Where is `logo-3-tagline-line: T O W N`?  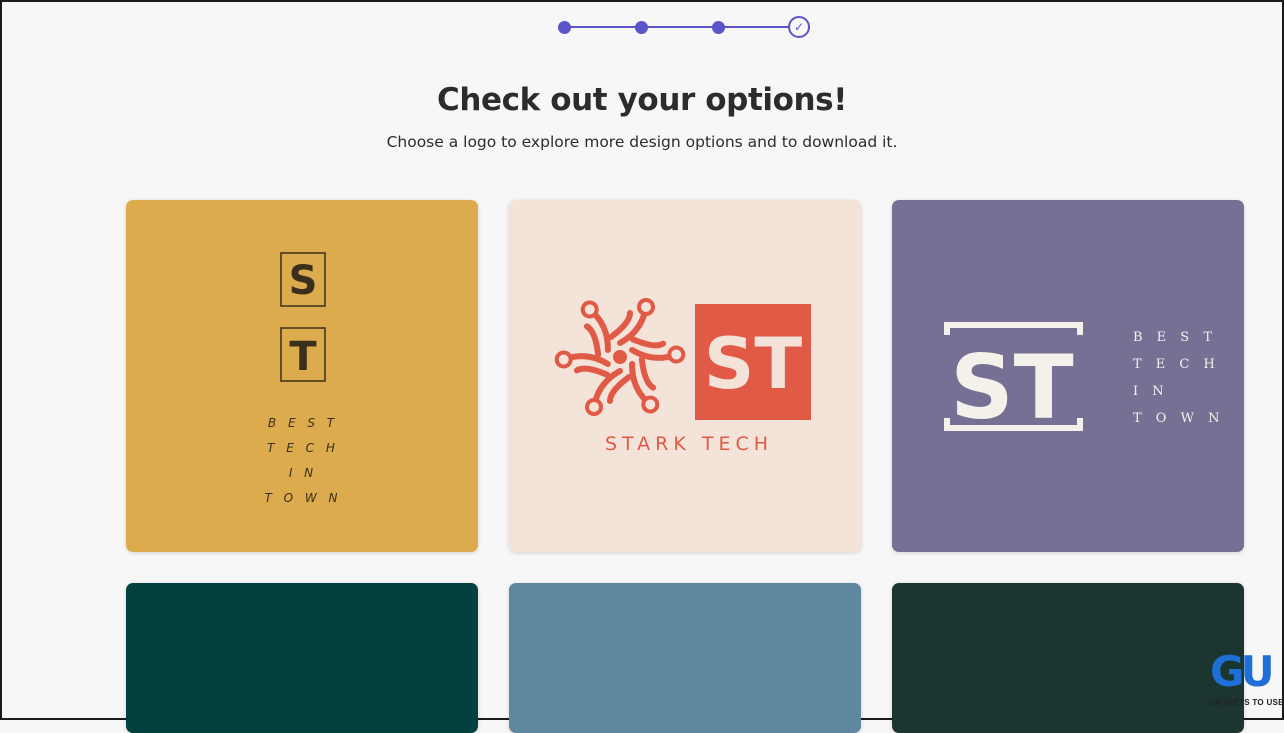
logo-3-tagline-line: T O W N is located at coordinates (1178, 418).